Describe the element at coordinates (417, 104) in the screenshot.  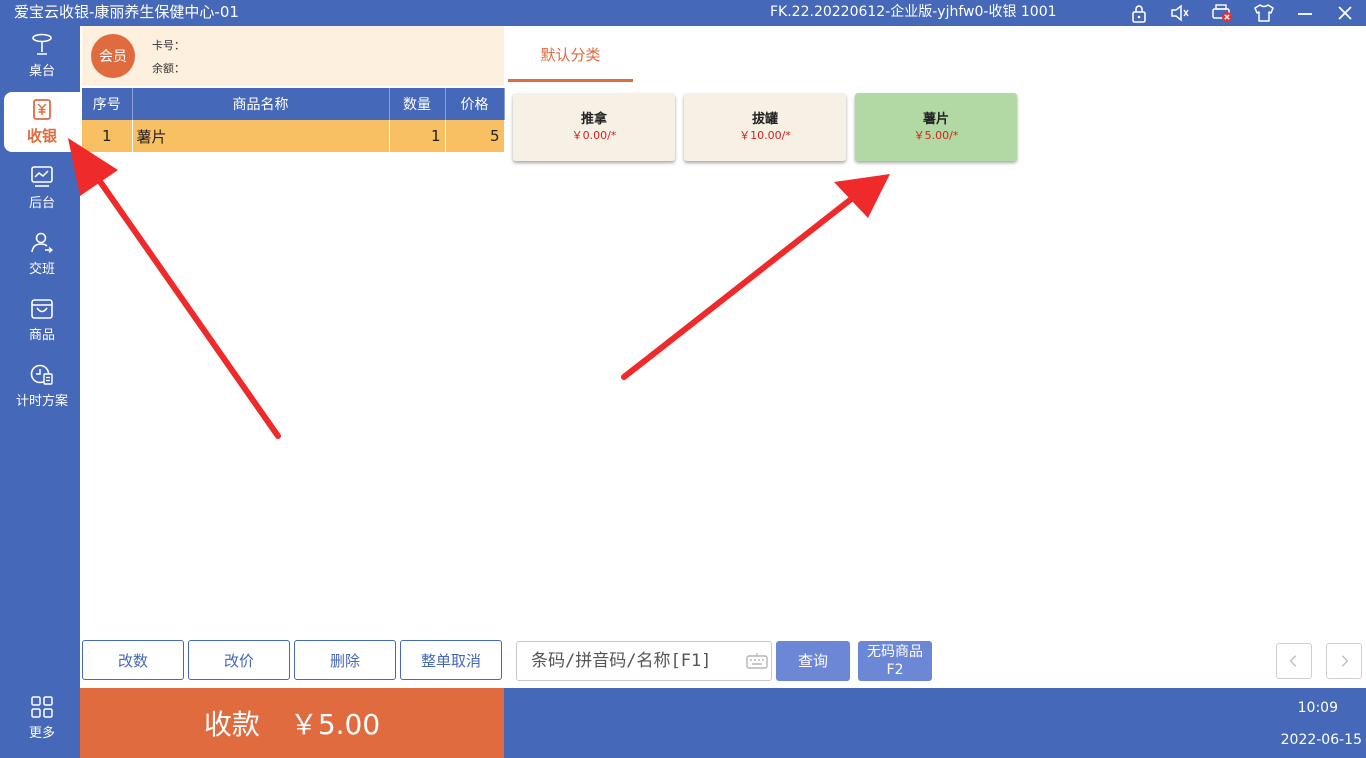
I see `col-header-qty: 数量` at that location.